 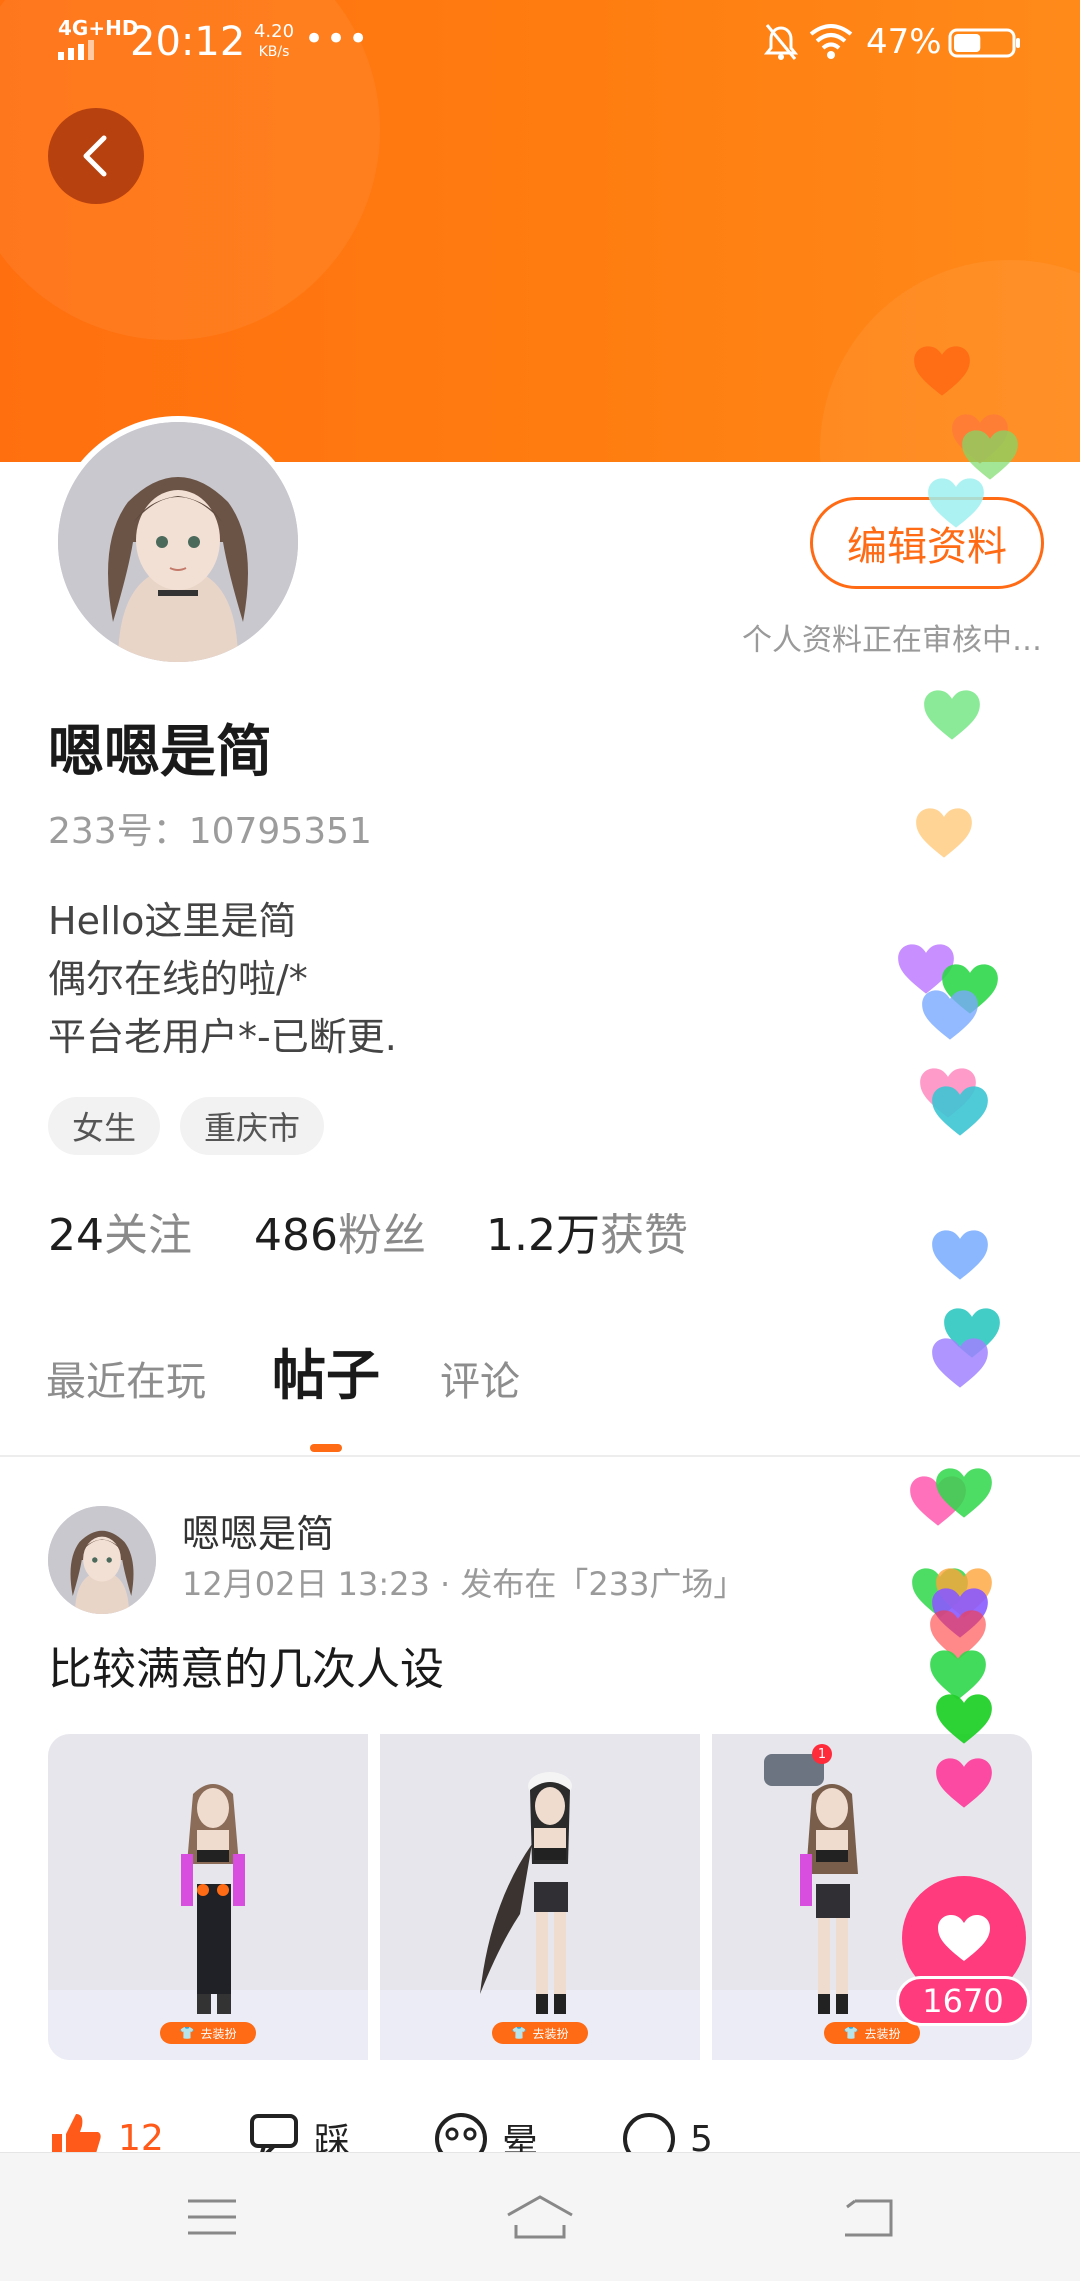 I want to click on tab-comments: 评论, so click(x=480, y=1382).